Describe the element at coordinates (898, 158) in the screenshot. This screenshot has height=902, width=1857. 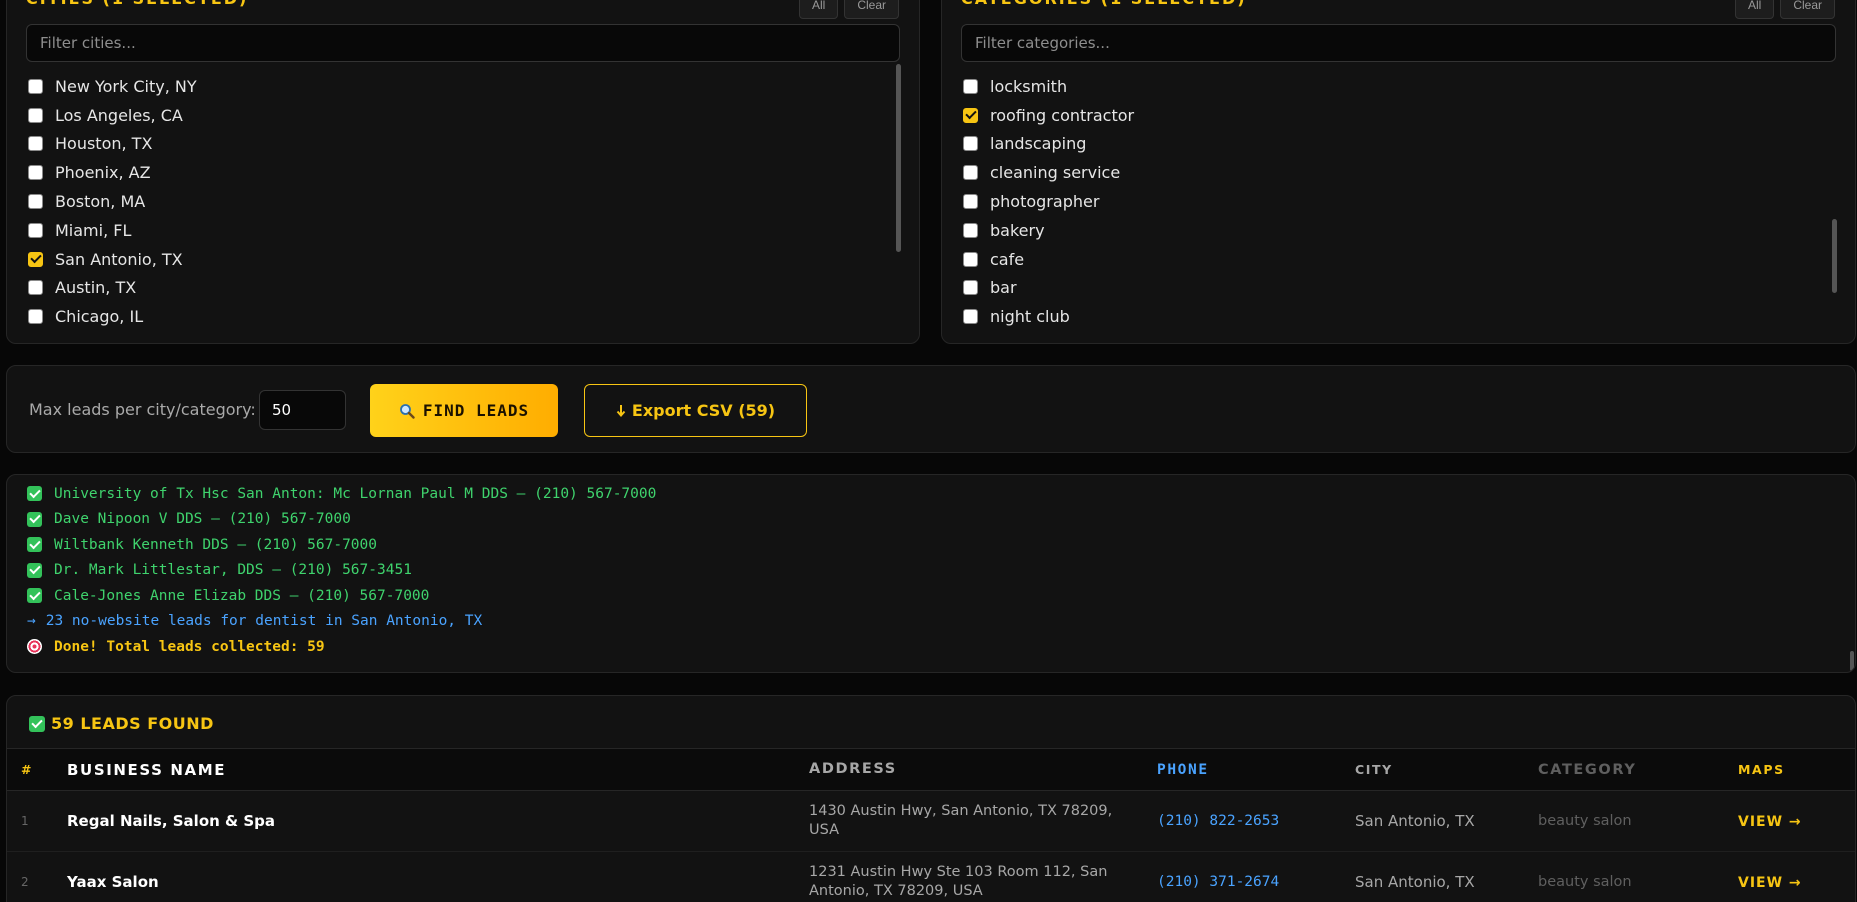
I see `cities-scrollbar` at that location.